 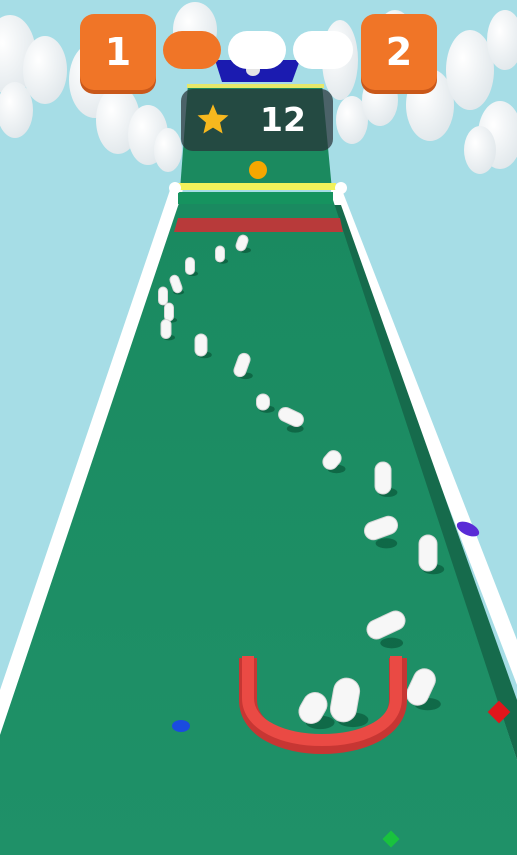 What do you see at coordinates (283, 119) in the screenshot?
I see `score-value: 12` at bounding box center [283, 119].